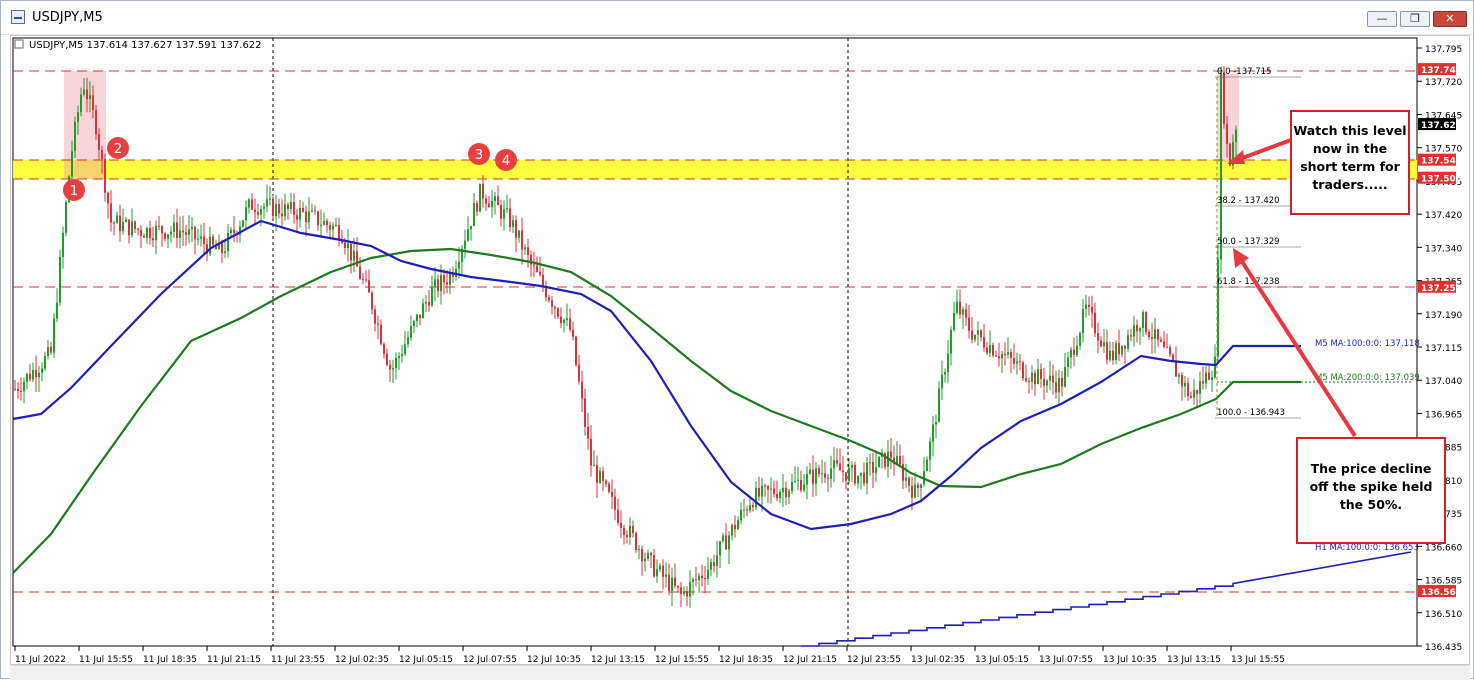 The image size is (1474, 680). Describe the element at coordinates (737, 18) in the screenshot. I see `window-titlebar: USDJPY,M5 — ❐ ✕` at that location.